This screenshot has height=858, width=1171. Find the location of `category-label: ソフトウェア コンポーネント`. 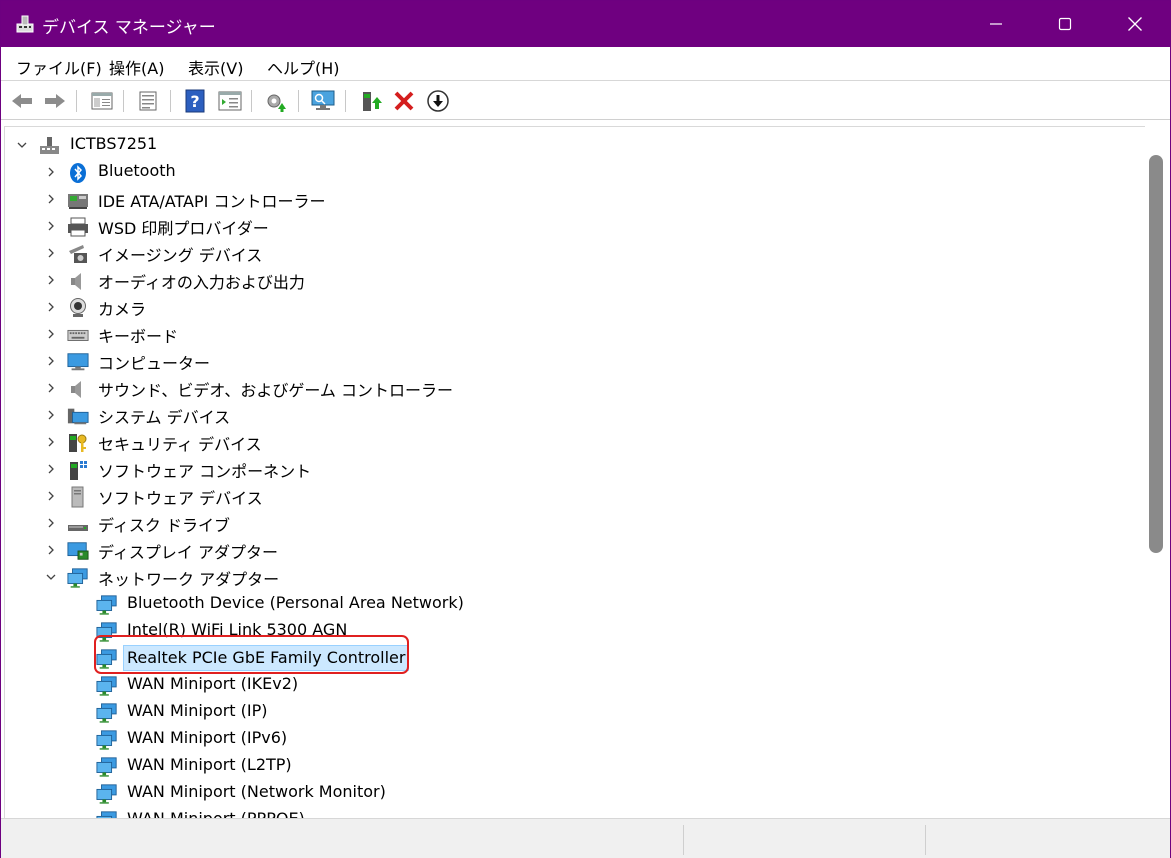

category-label: ソフトウェア コンポーネント is located at coordinates (205, 471).